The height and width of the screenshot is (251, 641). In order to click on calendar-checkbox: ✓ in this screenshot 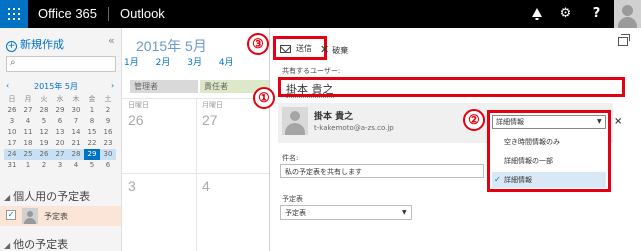, I will do `click(11, 215)`.